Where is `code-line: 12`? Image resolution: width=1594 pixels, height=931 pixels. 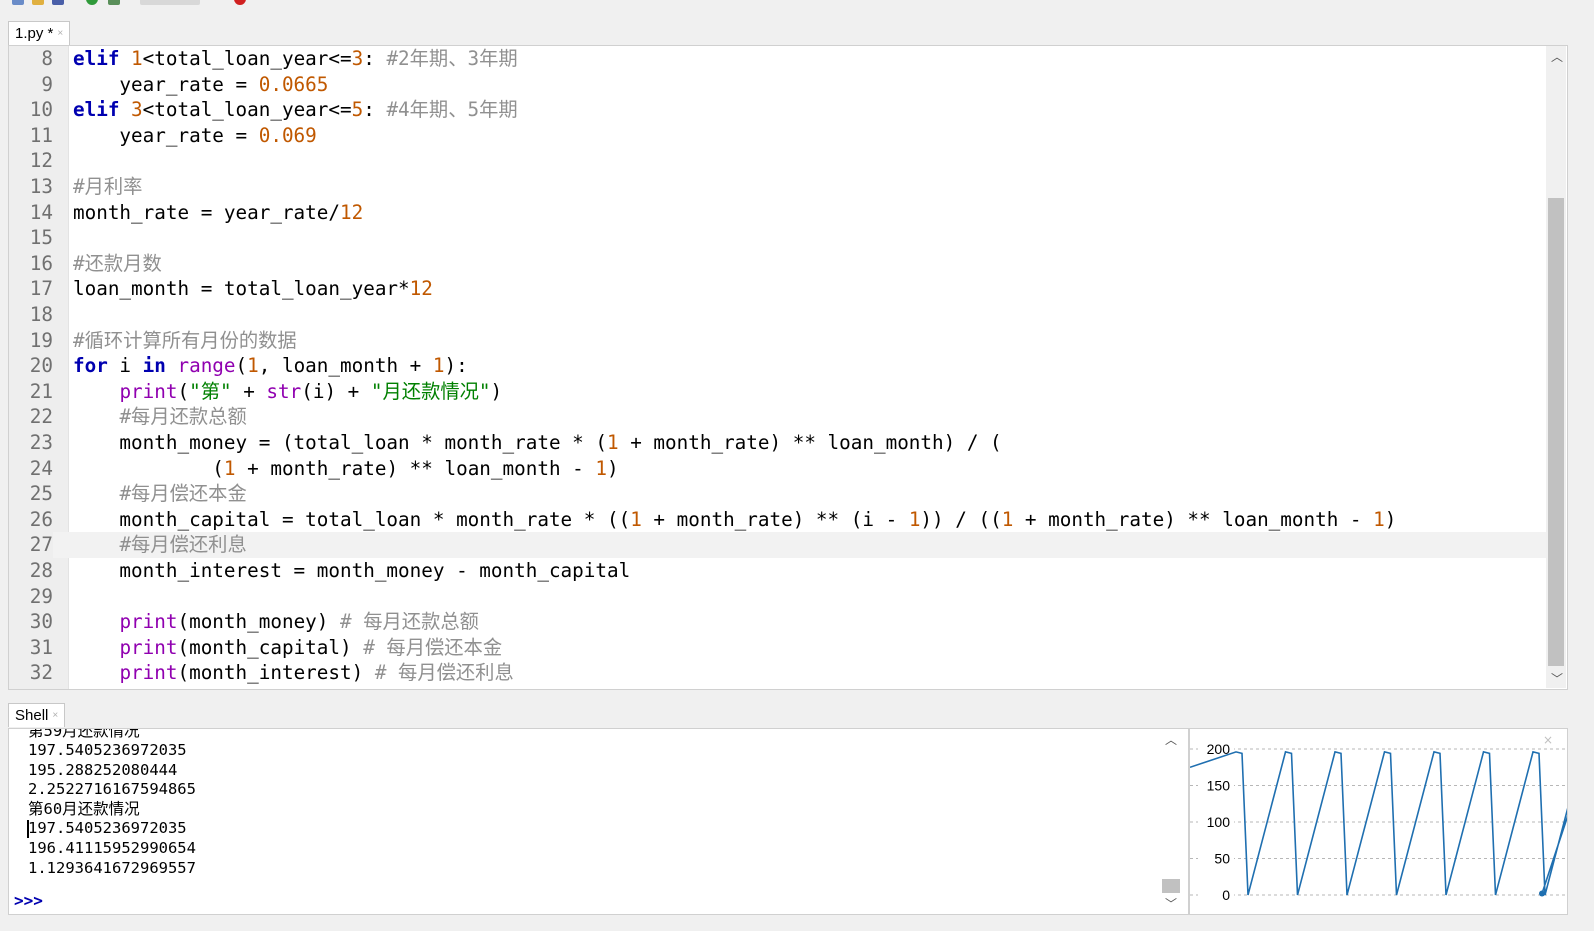 code-line: 12 is located at coordinates (779, 161).